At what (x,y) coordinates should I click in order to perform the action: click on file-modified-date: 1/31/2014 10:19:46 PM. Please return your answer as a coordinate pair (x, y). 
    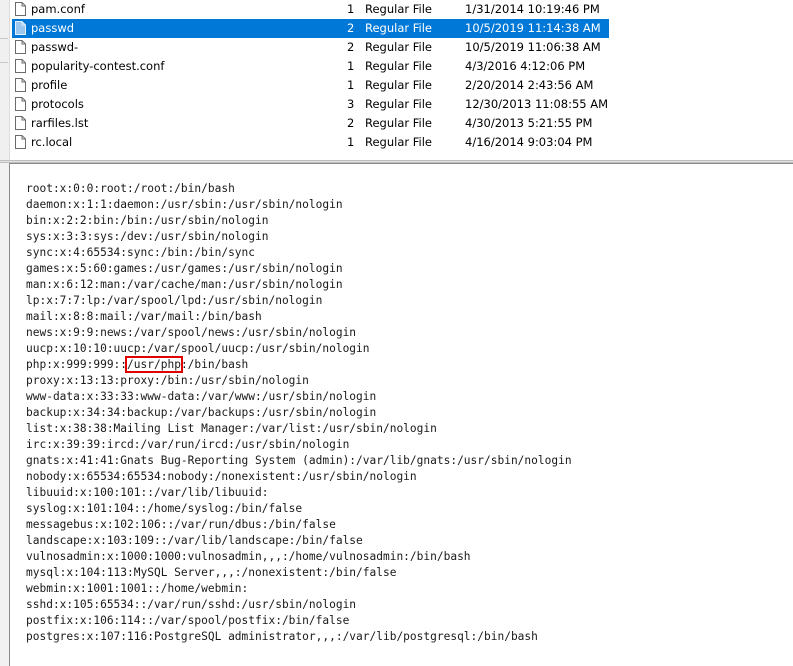
    Looking at the image, I should click on (532, 9).